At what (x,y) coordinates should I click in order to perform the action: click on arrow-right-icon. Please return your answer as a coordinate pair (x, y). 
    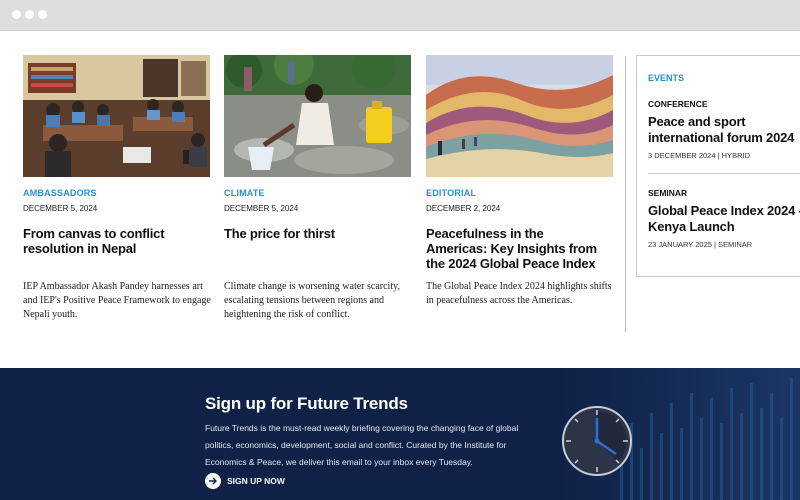
    Looking at the image, I should click on (213, 481).